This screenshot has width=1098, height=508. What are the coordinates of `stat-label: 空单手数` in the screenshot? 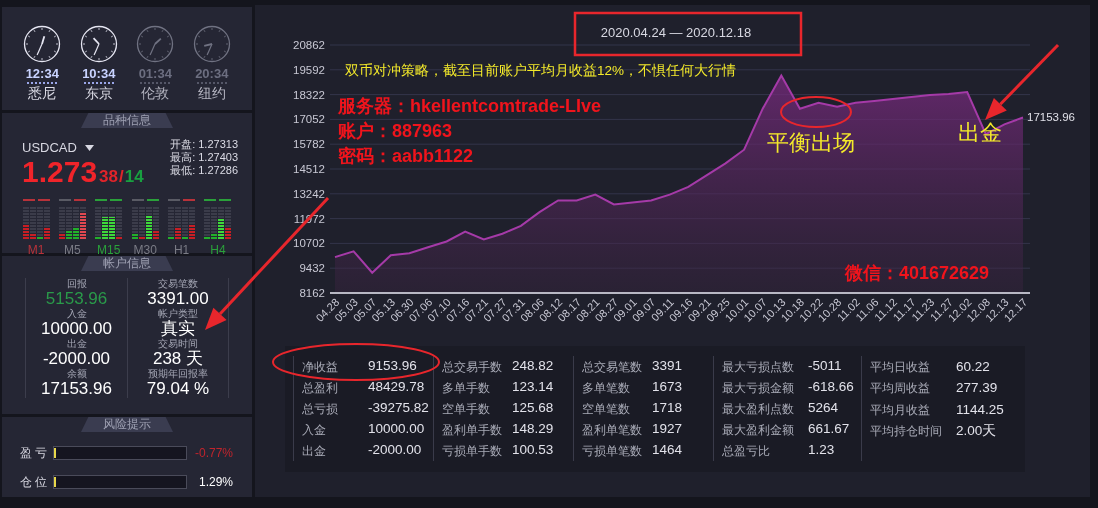 It's located at (466, 409).